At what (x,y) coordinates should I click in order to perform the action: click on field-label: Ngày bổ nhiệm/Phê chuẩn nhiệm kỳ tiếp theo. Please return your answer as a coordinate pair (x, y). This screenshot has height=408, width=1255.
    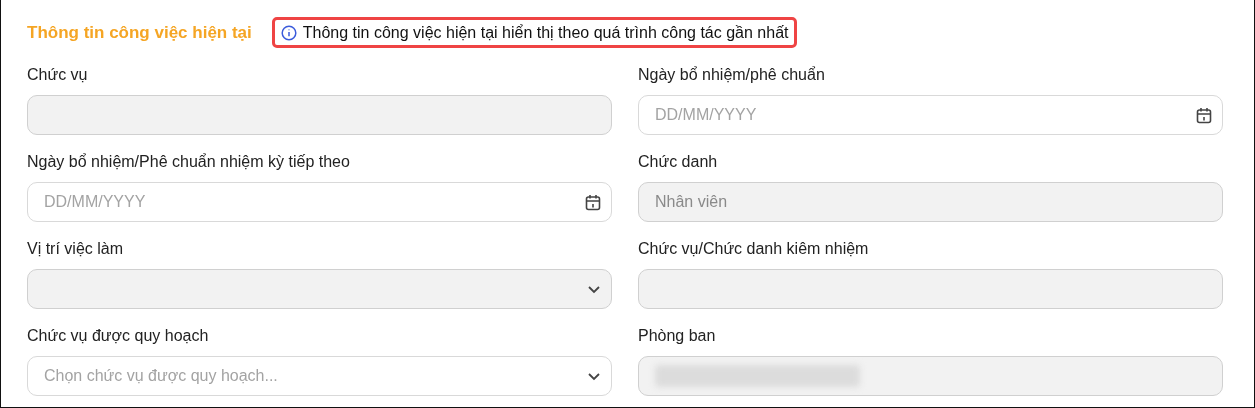
    Looking at the image, I should click on (189, 162).